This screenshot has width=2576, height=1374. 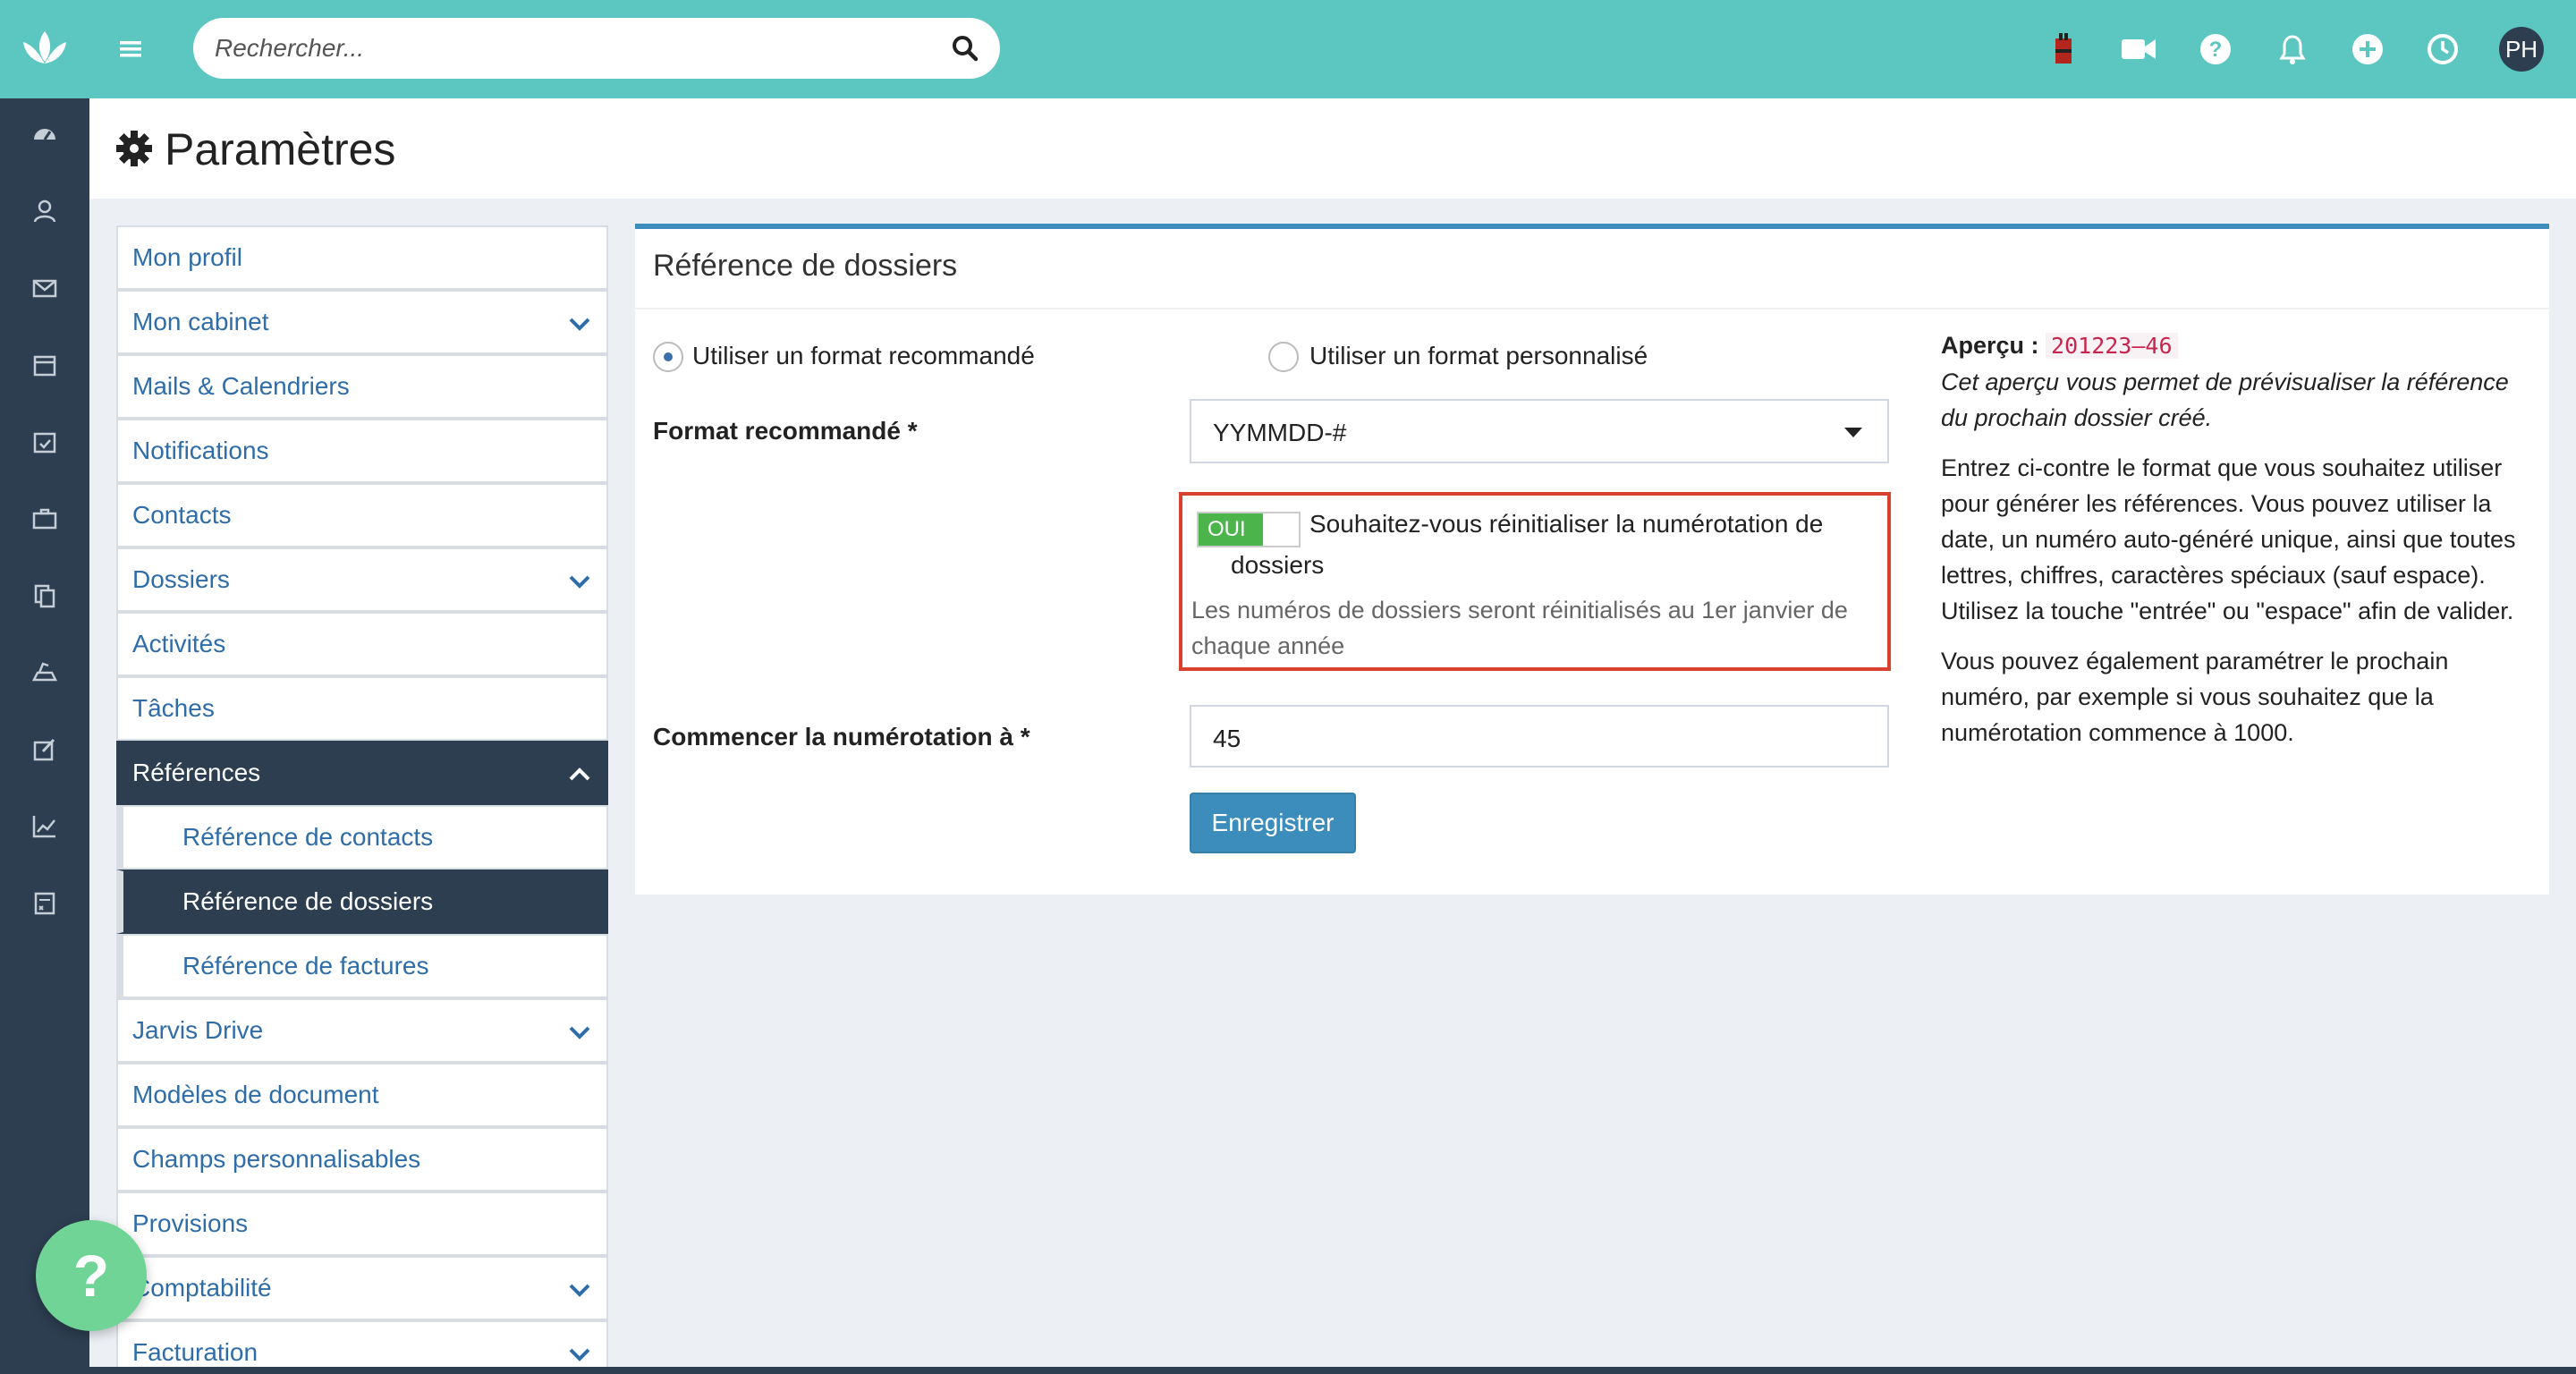 What do you see at coordinates (45, 519) in the screenshot?
I see `briefcase-icon` at bounding box center [45, 519].